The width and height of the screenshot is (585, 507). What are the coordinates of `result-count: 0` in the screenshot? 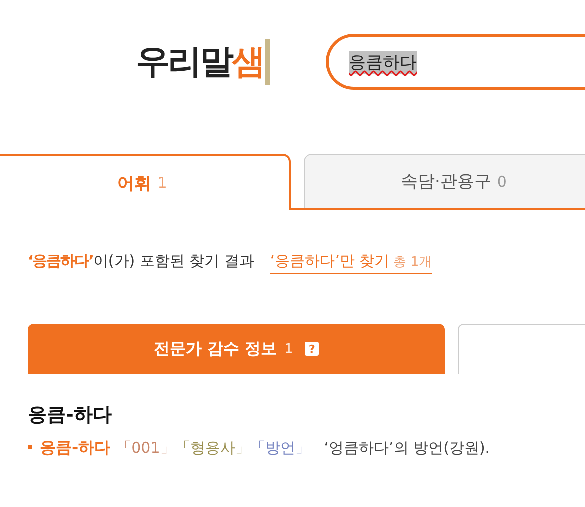 It's located at (502, 181).